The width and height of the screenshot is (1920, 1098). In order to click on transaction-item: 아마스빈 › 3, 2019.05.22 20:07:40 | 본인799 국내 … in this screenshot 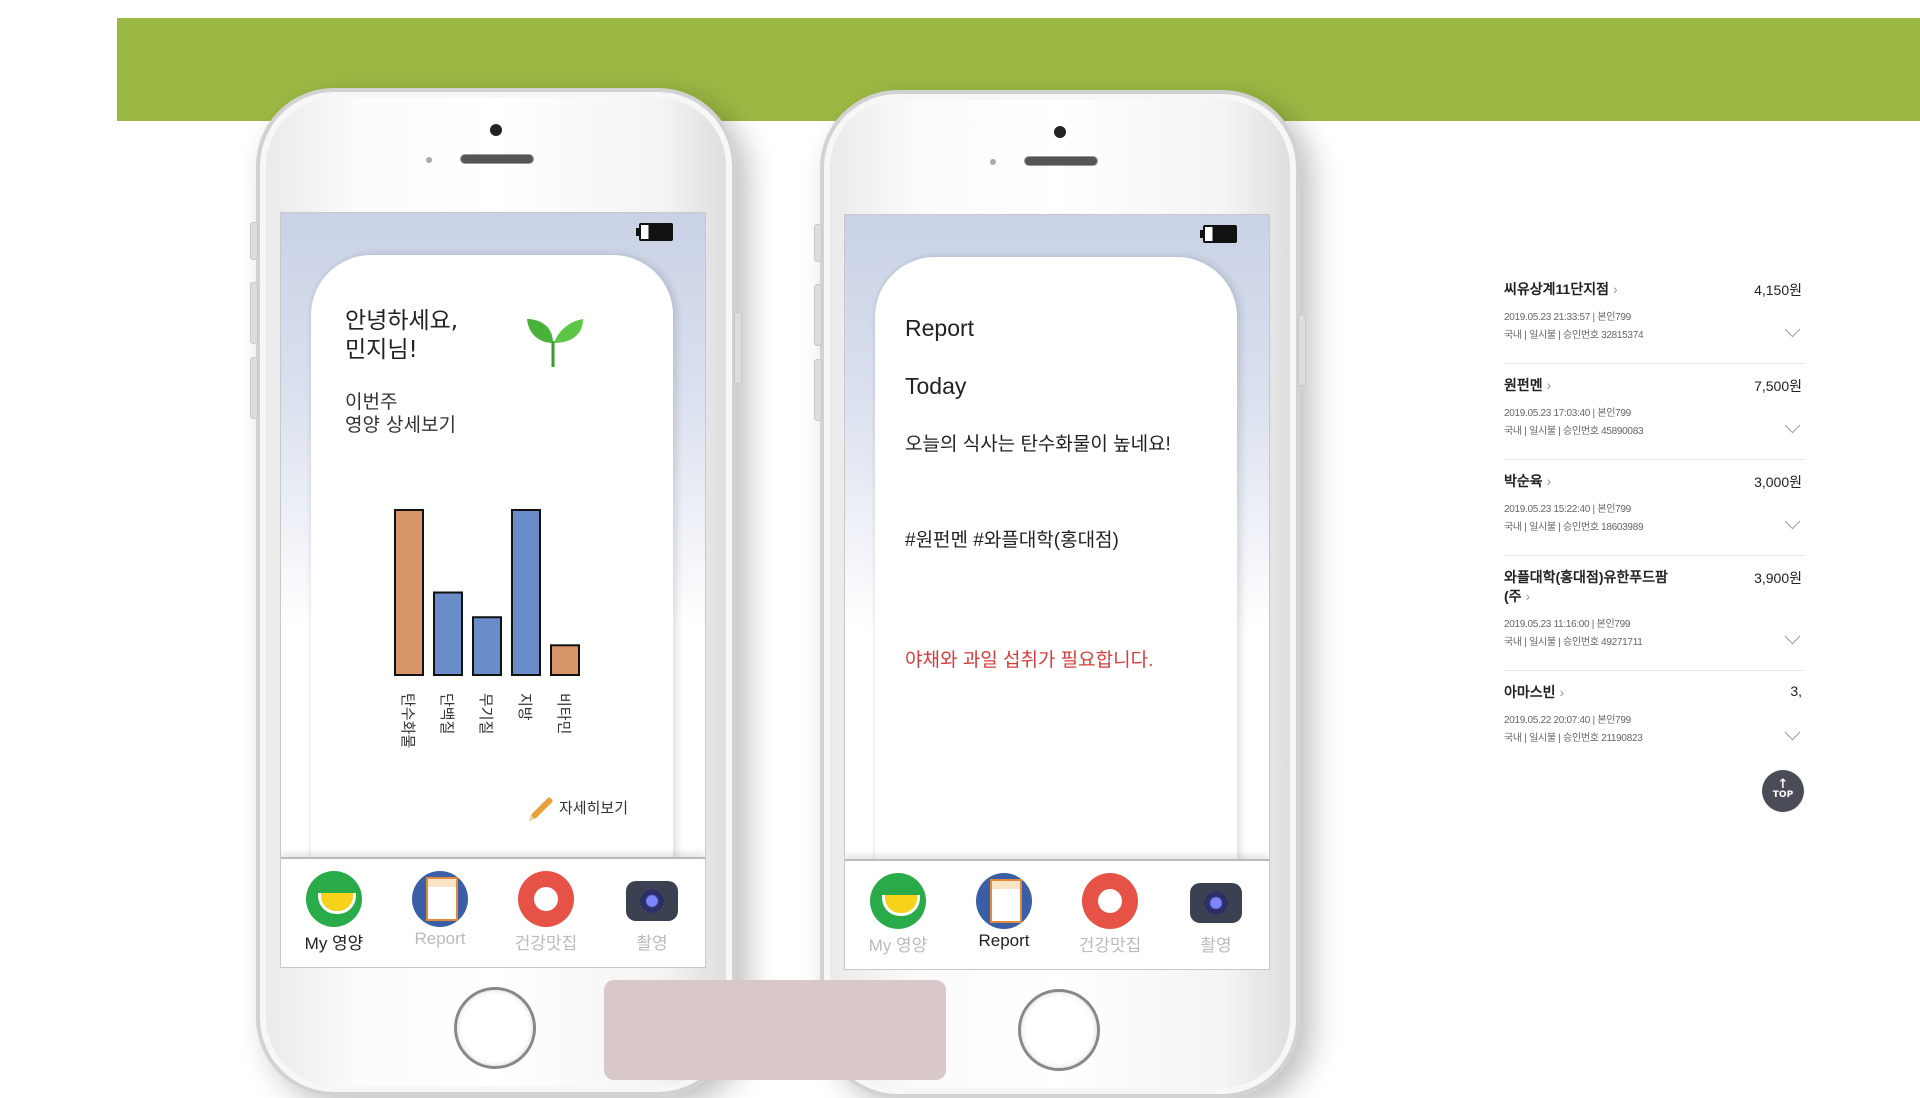, I will do `click(1654, 718)`.